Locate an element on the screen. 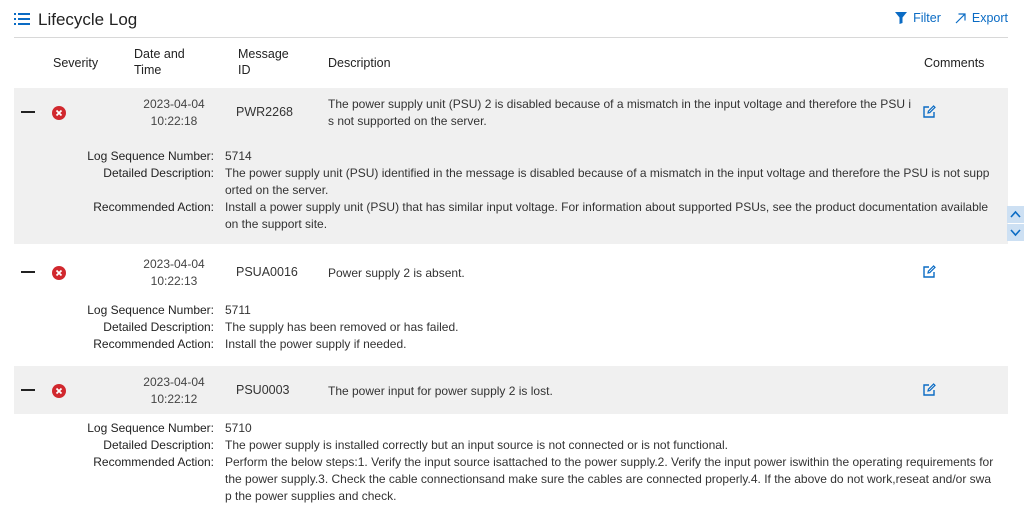 Image resolution: width=1024 pixels, height=514 pixels. recommended-action-value: Install the power supply if needed. is located at coordinates (316, 344).